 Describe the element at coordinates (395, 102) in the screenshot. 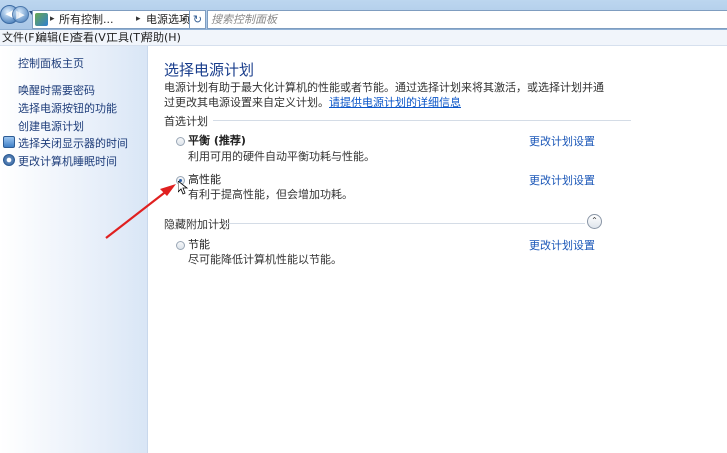

I see `plan-details-link: 请提供电源计划的详细信息` at that location.